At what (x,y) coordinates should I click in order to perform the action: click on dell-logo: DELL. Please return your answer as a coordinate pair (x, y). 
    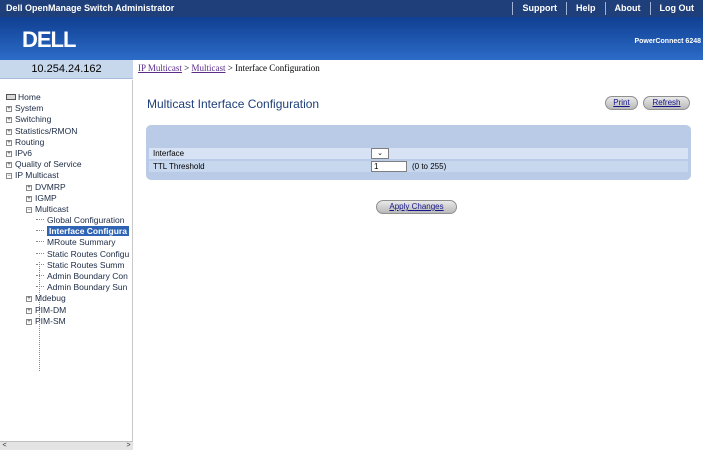
    Looking at the image, I should click on (49, 39).